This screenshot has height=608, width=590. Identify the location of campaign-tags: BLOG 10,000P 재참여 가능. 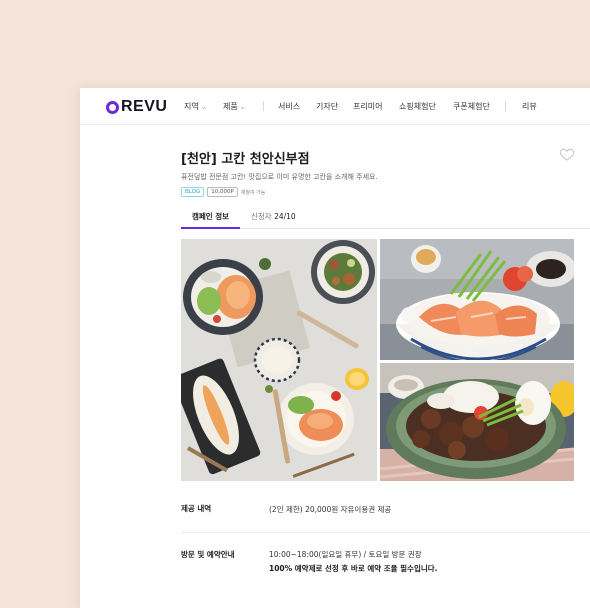
(223, 192).